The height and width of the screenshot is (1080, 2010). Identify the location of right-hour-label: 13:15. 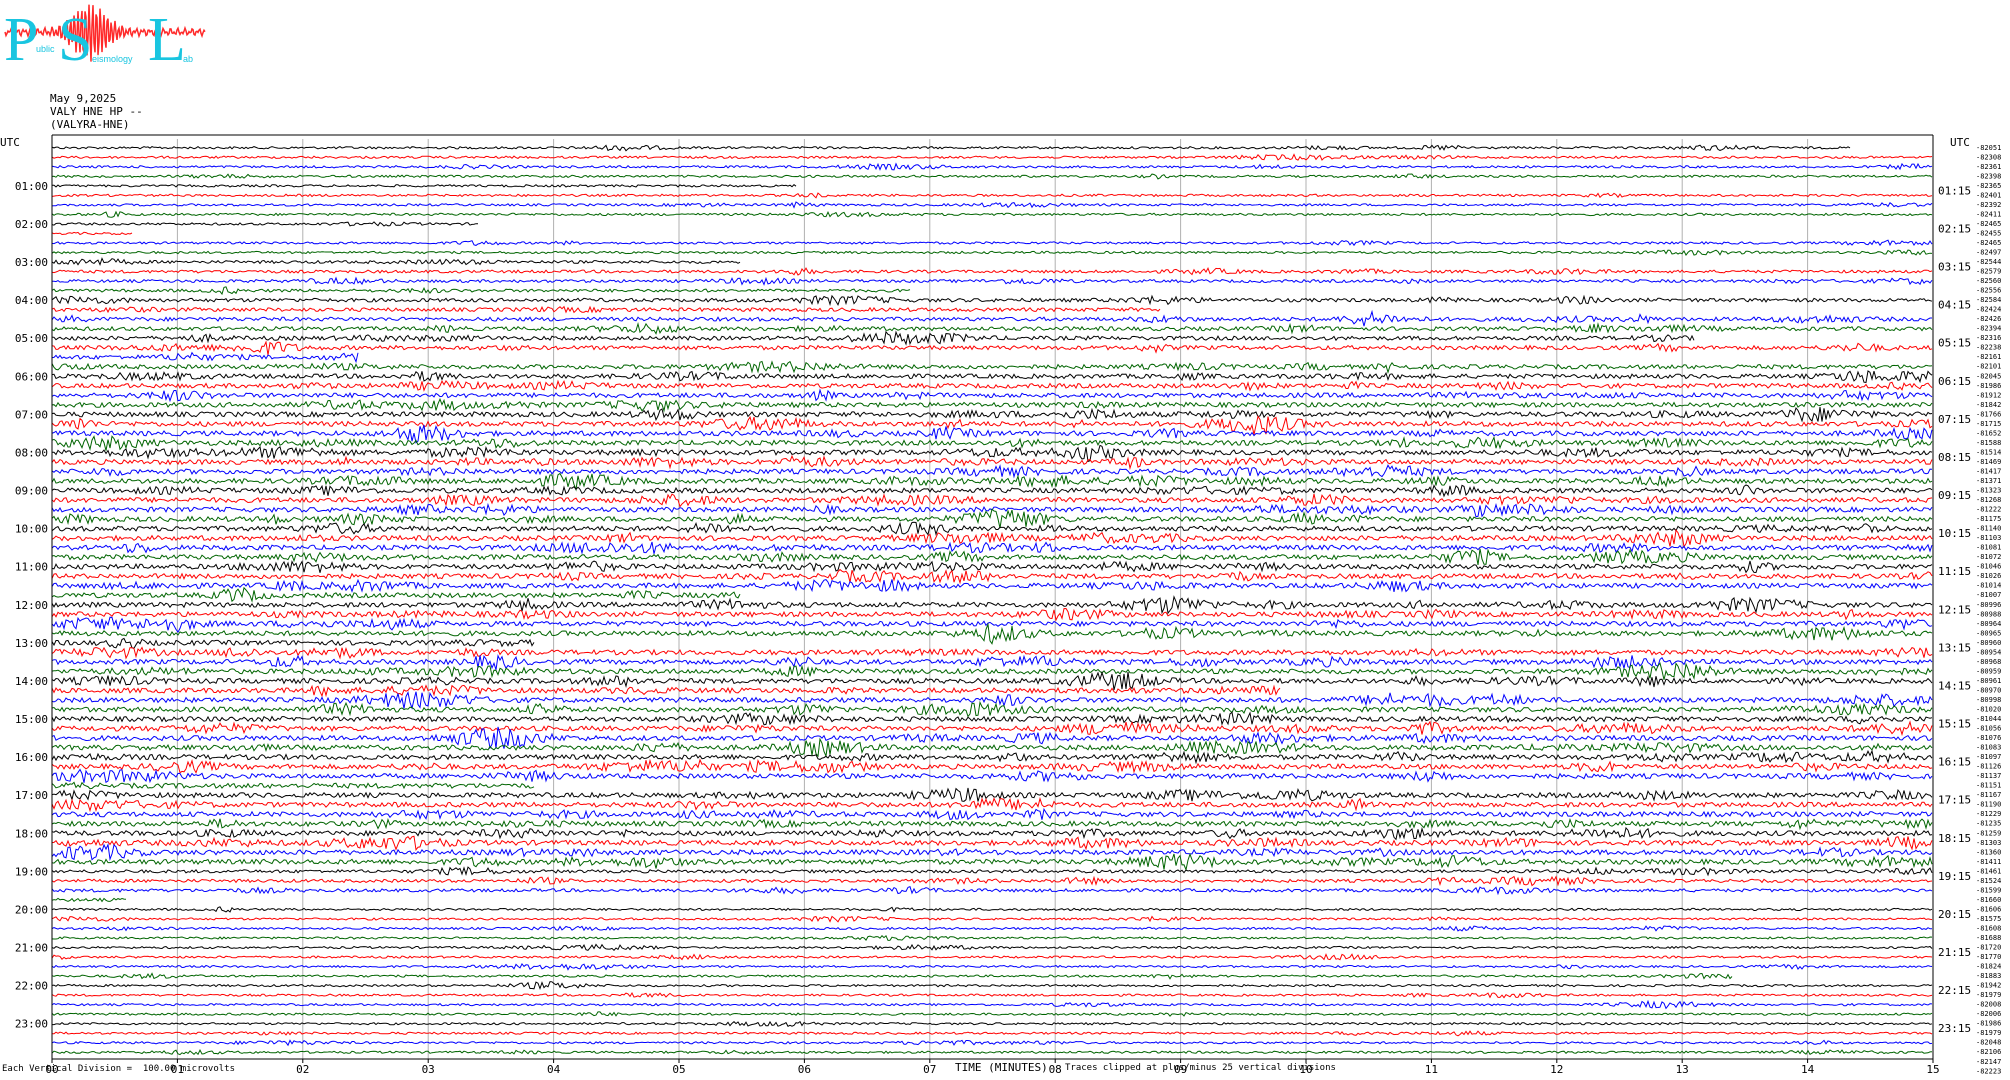
(1954, 647).